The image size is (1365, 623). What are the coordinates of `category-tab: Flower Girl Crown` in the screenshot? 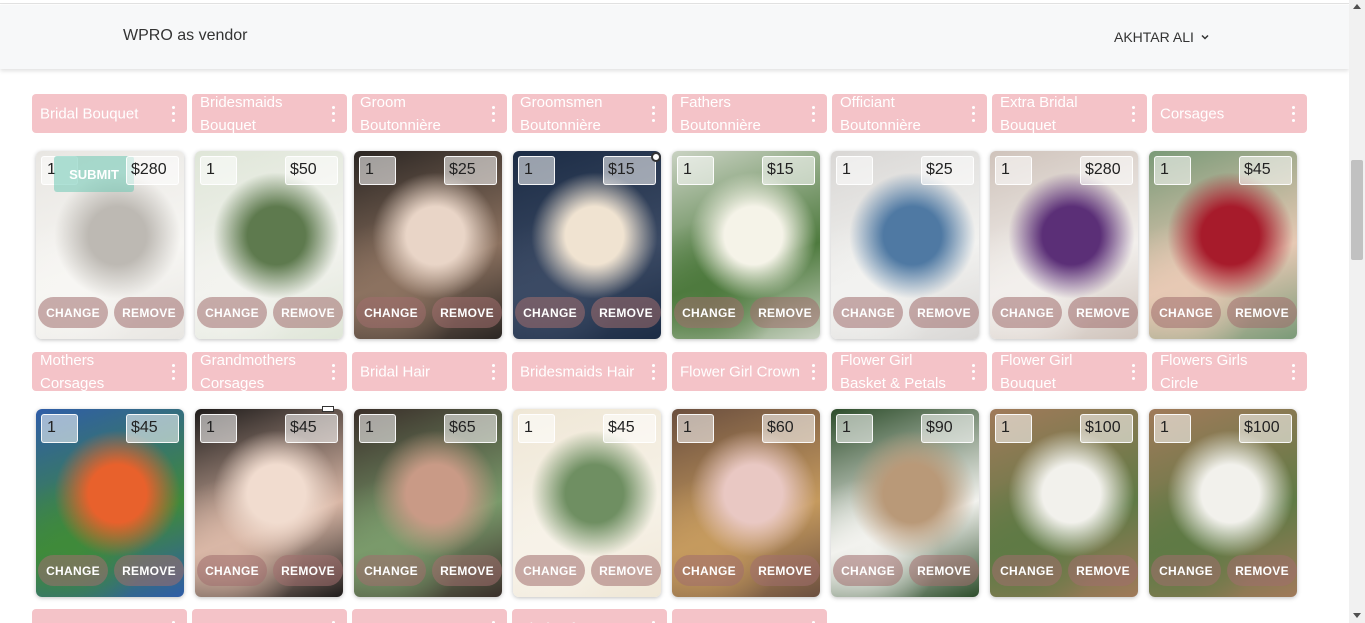 It's located at (749, 371).